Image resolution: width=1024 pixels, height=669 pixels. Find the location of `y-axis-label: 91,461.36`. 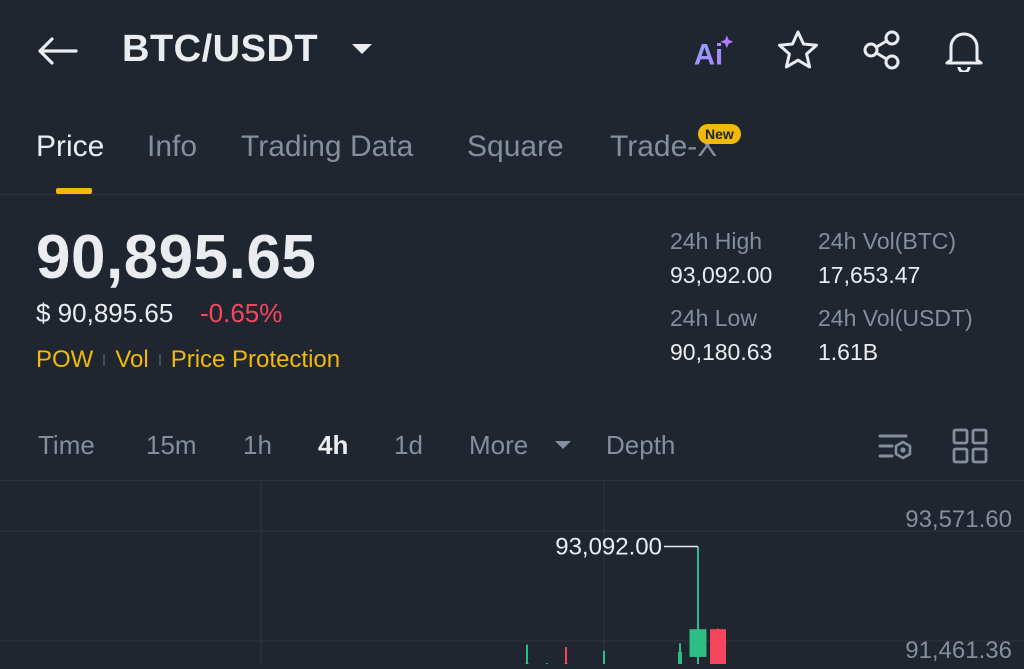

y-axis-label: 91,461.36 is located at coordinates (958, 650).